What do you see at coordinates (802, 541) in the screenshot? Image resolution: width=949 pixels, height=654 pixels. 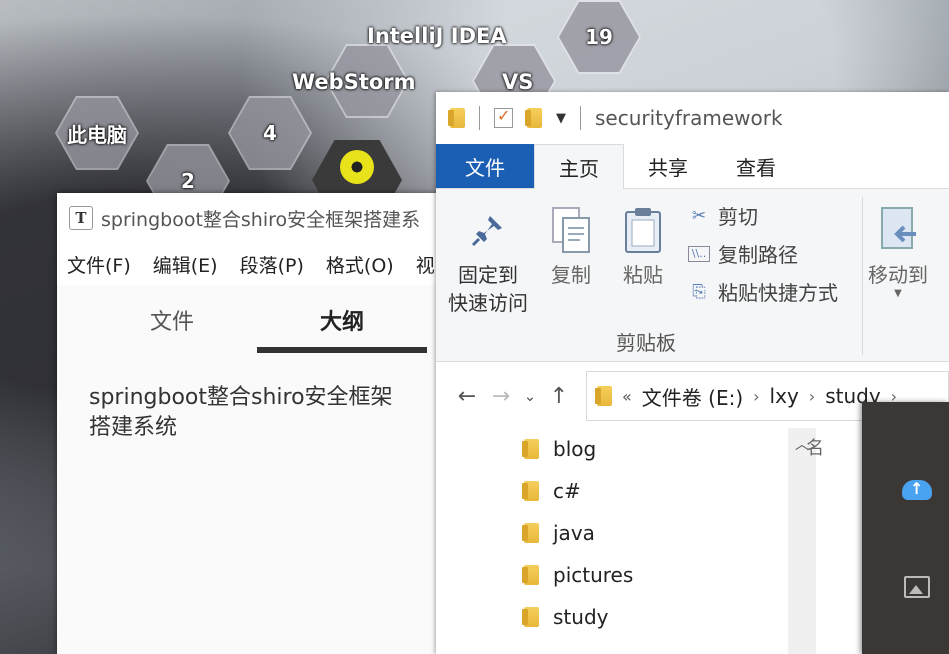 I see `tree-scrollbar: ︿` at bounding box center [802, 541].